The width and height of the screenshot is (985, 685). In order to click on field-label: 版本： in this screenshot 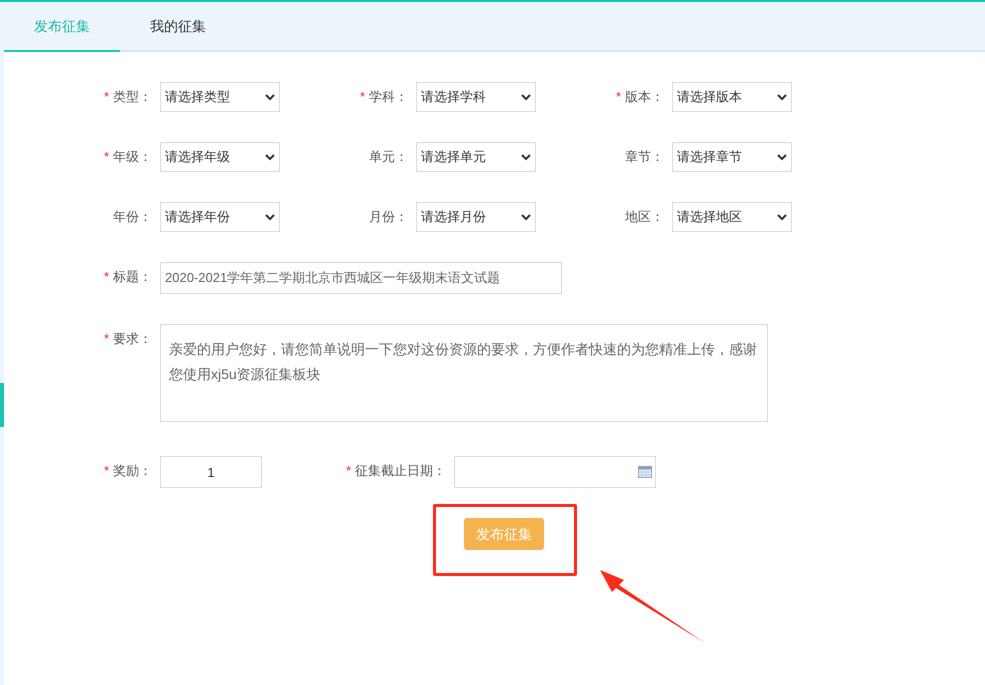, I will do `click(644, 97)`.